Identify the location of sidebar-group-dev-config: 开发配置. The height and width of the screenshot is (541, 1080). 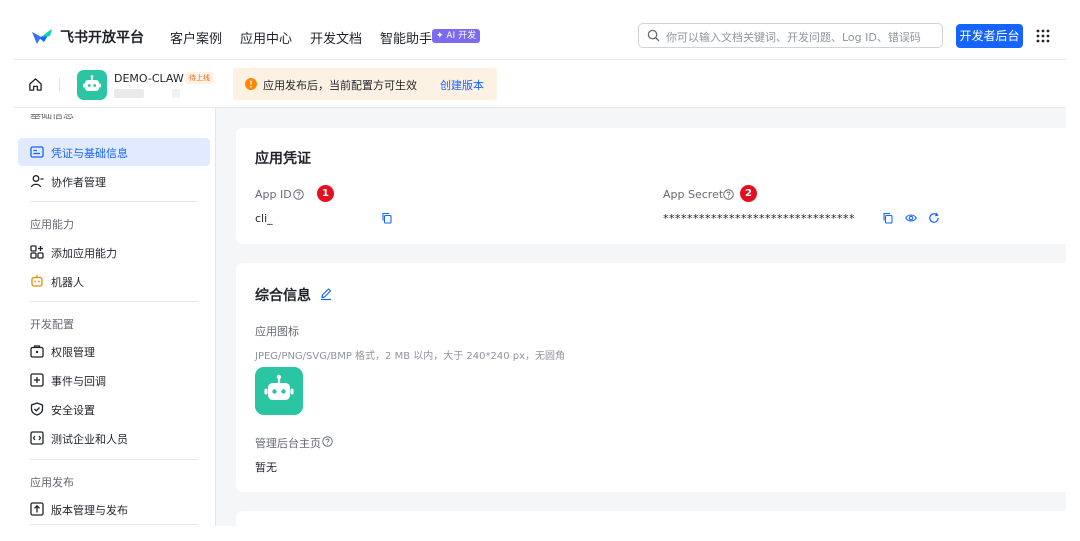
(52, 324).